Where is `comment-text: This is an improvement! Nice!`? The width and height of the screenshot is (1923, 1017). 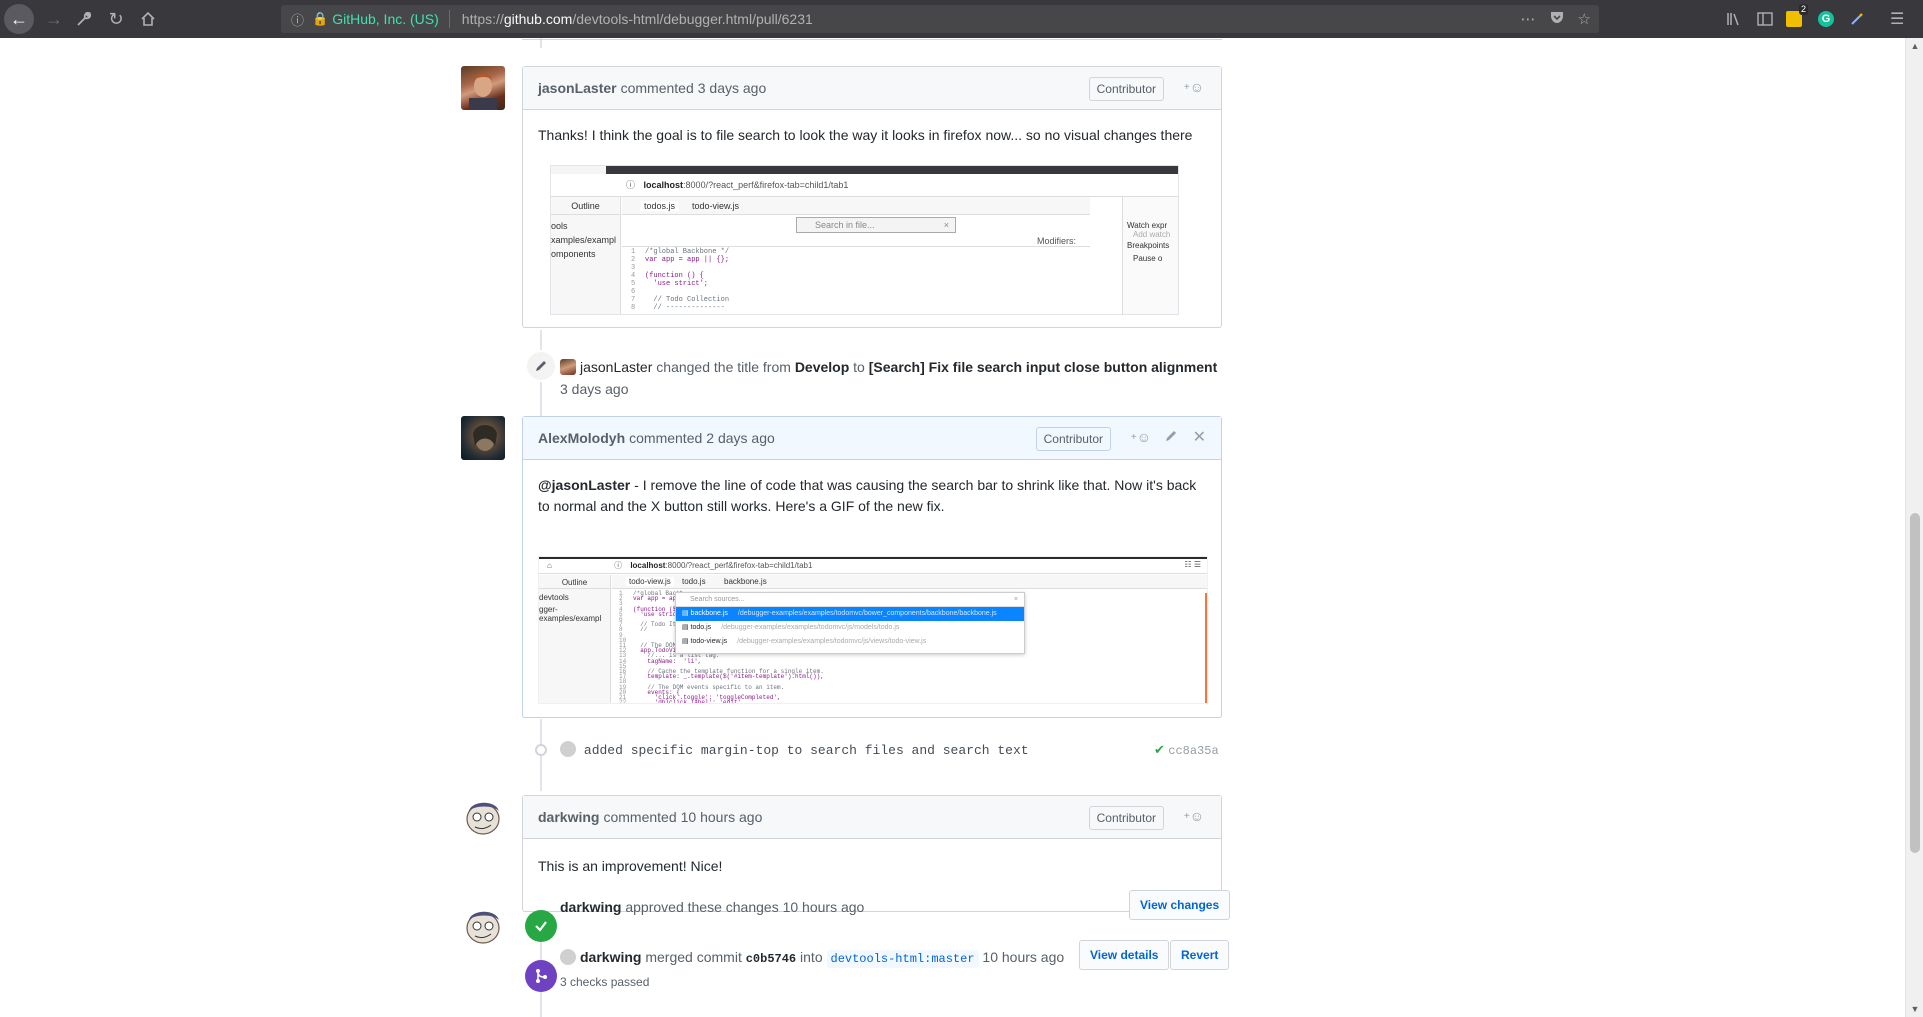 comment-text: This is an improvement! Nice! is located at coordinates (630, 866).